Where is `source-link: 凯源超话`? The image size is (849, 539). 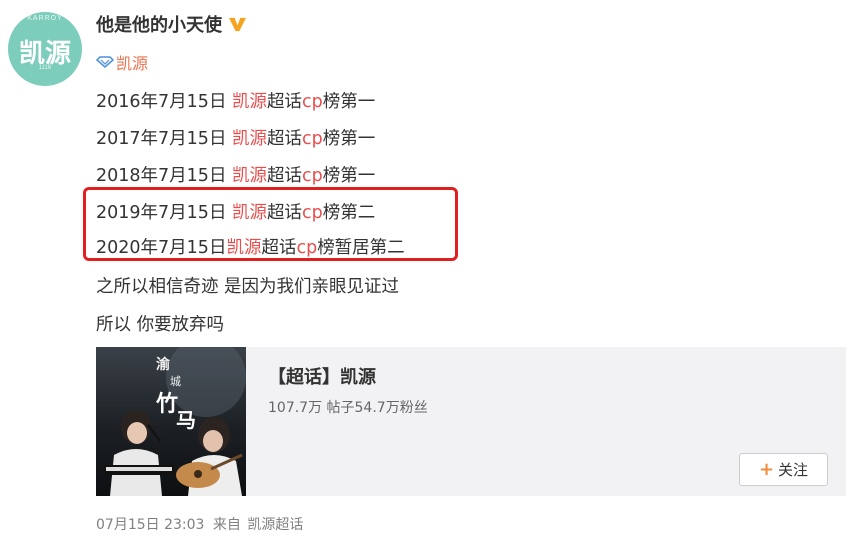
source-link: 凯源超话 is located at coordinates (275, 525).